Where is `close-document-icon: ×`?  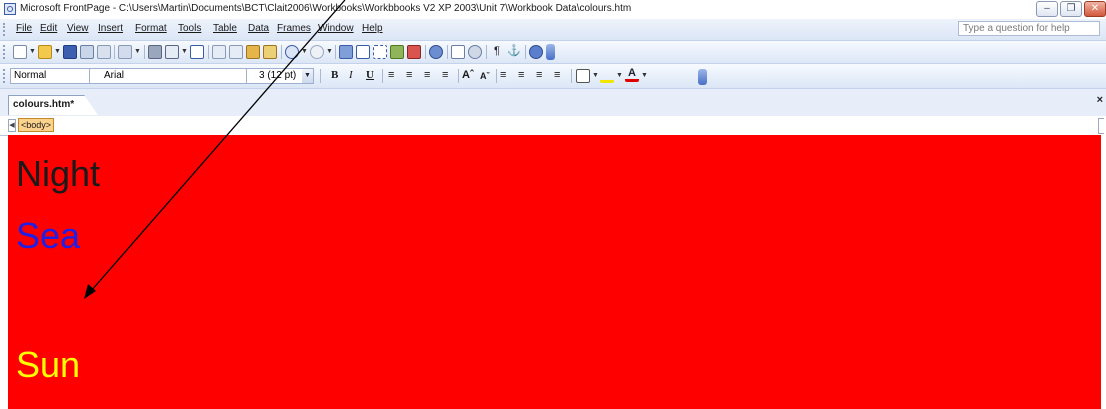 close-document-icon: × is located at coordinates (1100, 100).